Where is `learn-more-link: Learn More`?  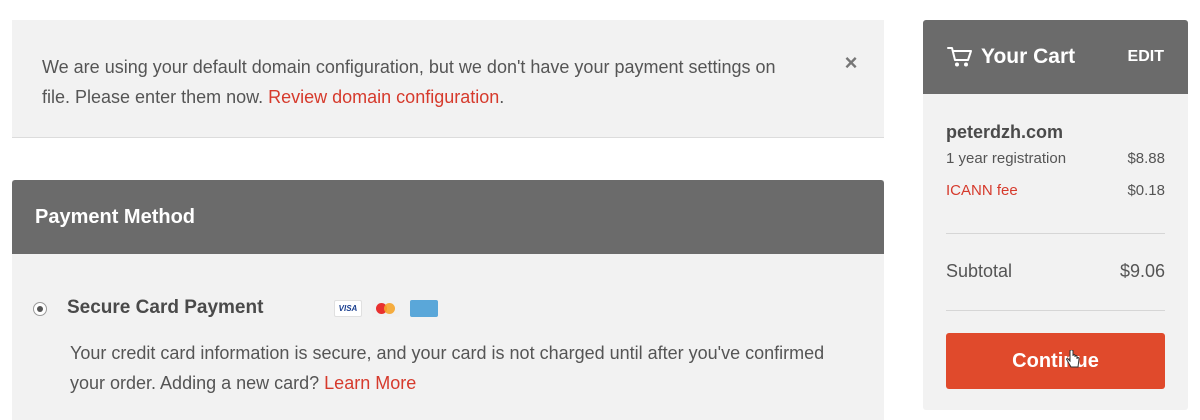 learn-more-link: Learn More is located at coordinates (370, 383).